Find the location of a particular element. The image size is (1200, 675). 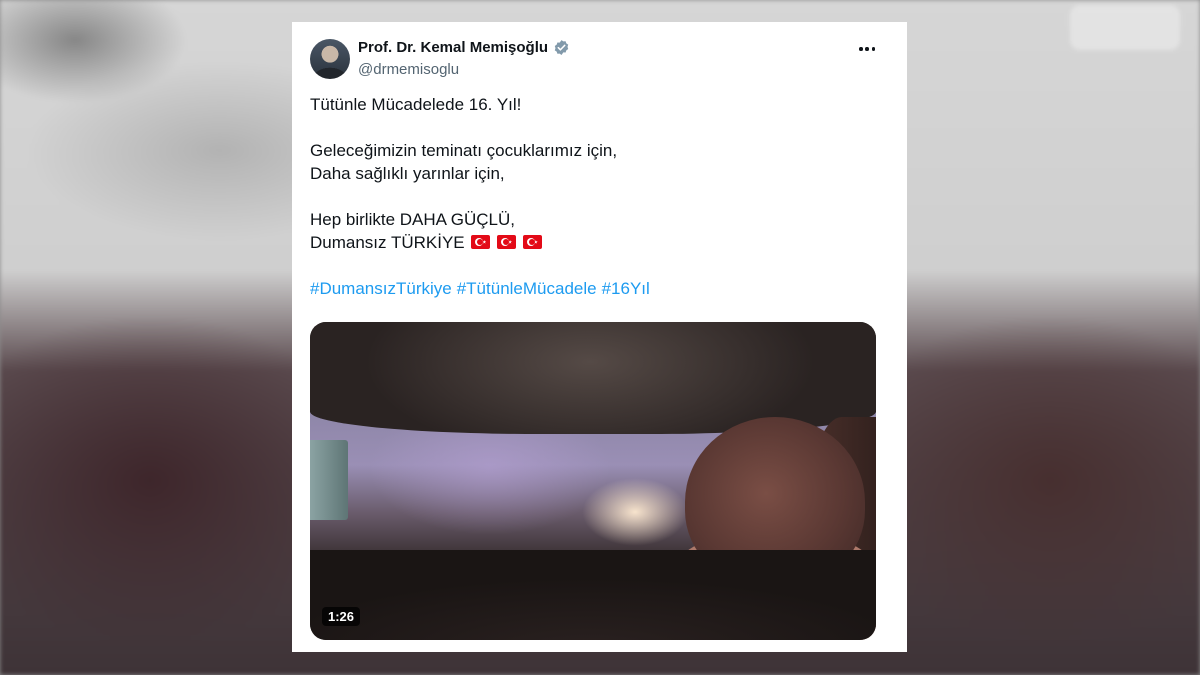

hashtag-link: #DumansızTürkiye is located at coordinates (381, 288).